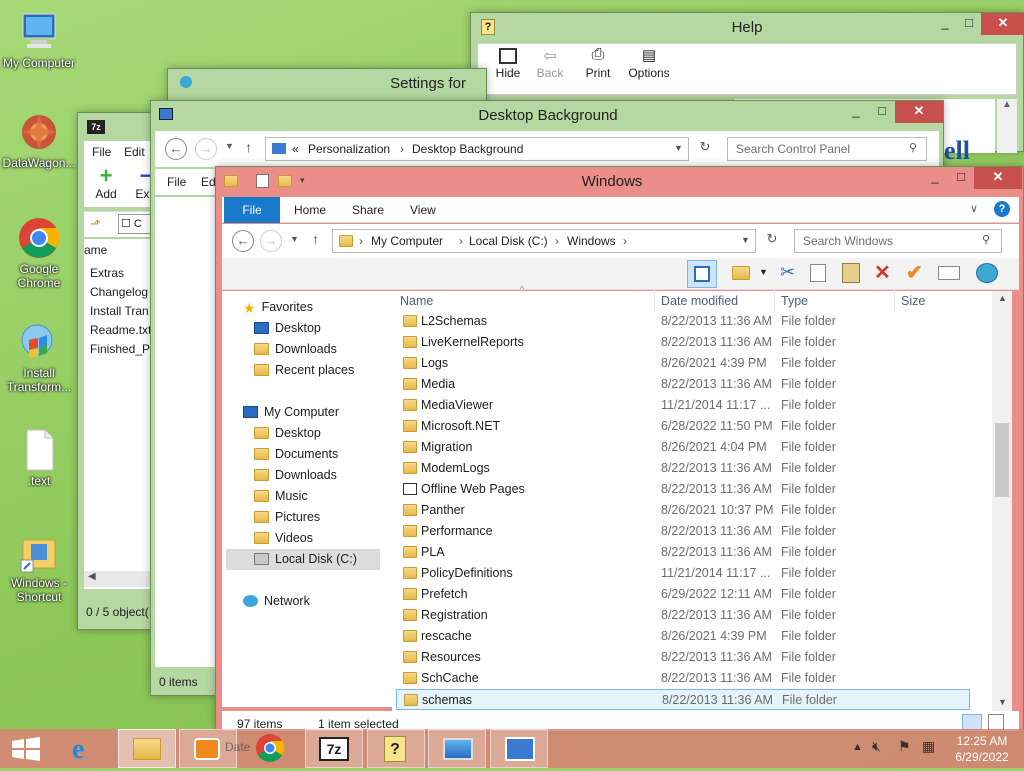 Image resolution: width=1024 pixels, height=771 pixels. Describe the element at coordinates (27, 748) in the screenshot. I see `start-button` at that location.